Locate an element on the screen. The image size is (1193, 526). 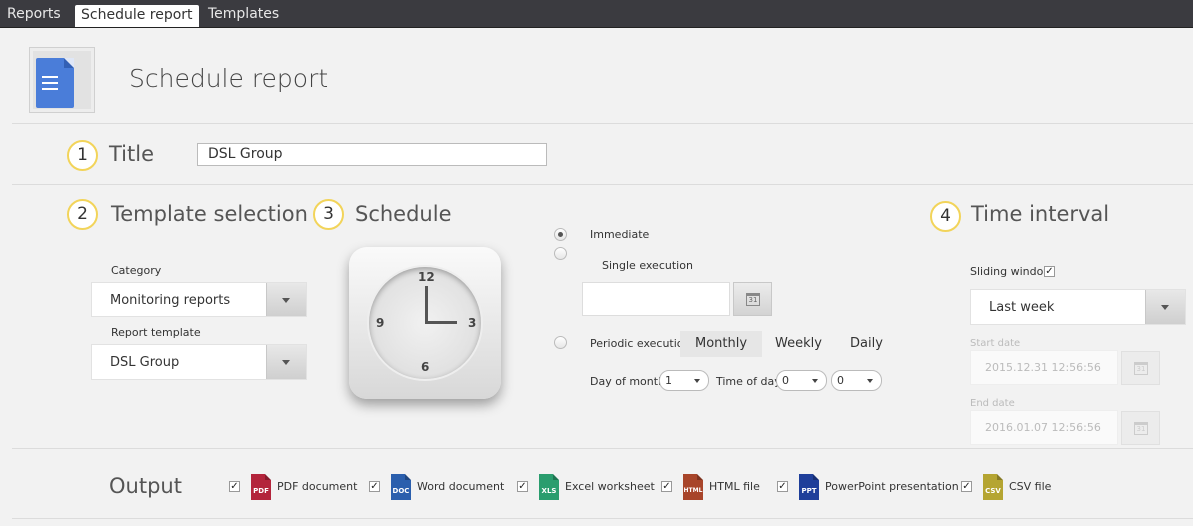
tab-templates: Templates is located at coordinates (243, 14).